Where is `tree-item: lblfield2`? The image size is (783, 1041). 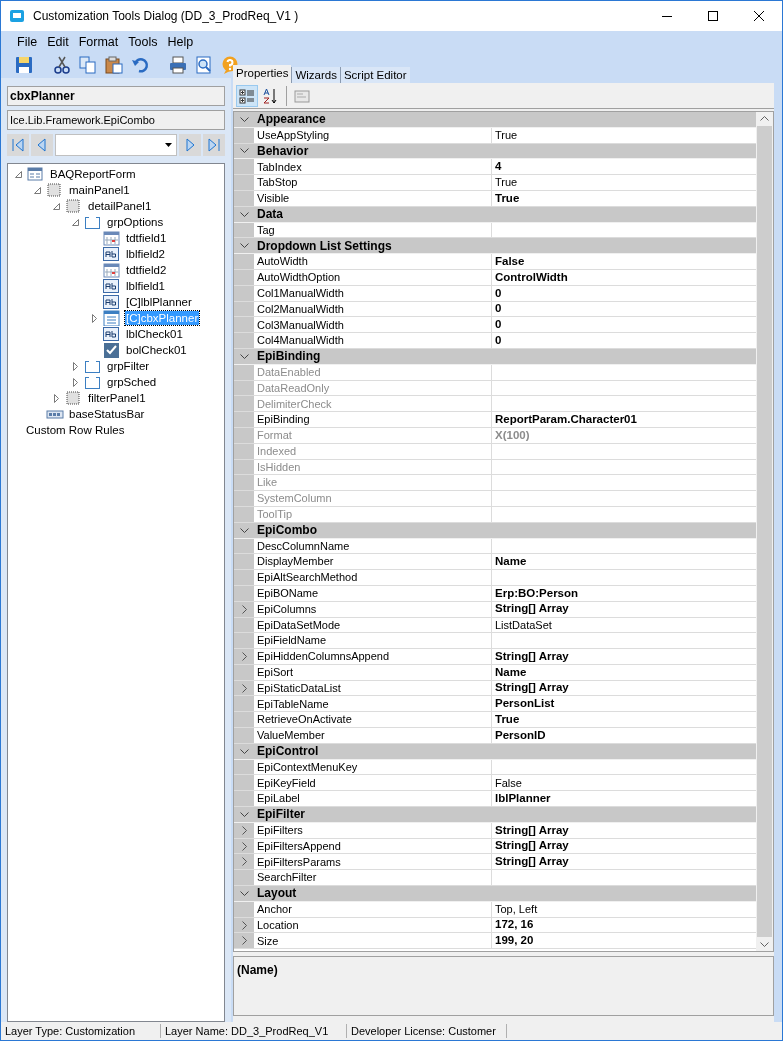 tree-item: lblfield2 is located at coordinates (145, 254).